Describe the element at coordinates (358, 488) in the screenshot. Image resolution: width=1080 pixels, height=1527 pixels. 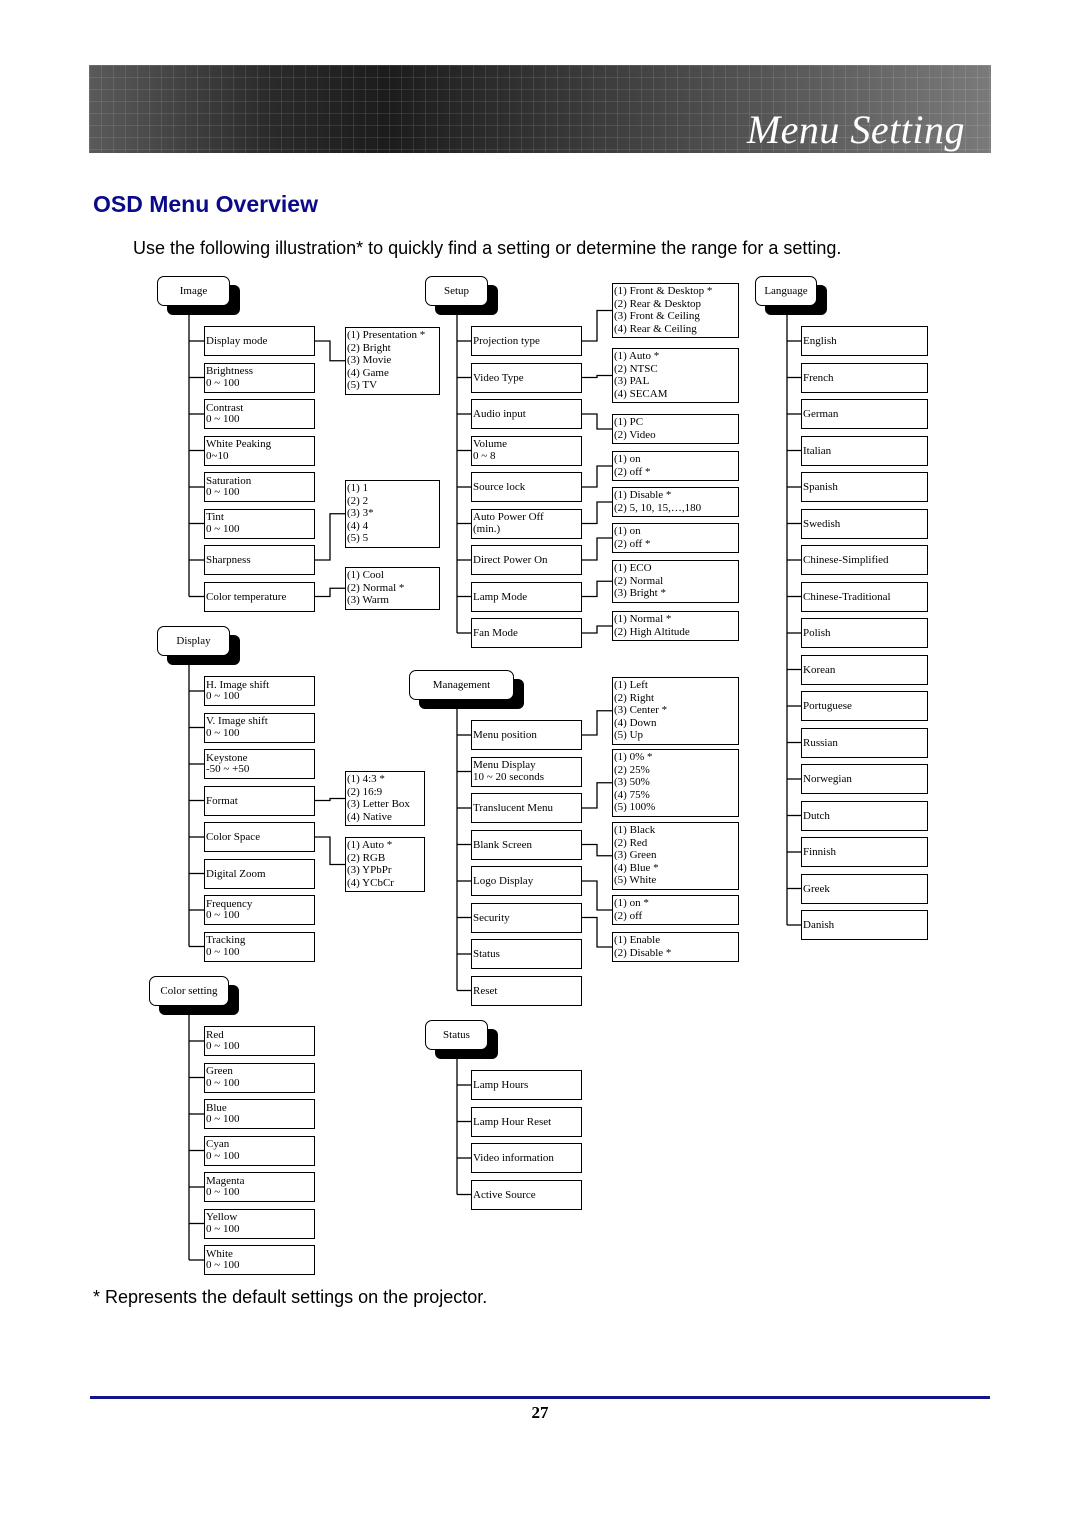
I see `option-value: (1) 1` at that location.